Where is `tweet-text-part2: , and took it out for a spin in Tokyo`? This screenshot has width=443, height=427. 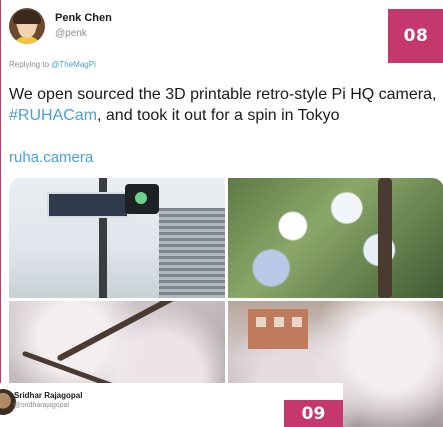 tweet-text-part2: , and took it out for a spin in Tokyo is located at coordinates (218, 115).